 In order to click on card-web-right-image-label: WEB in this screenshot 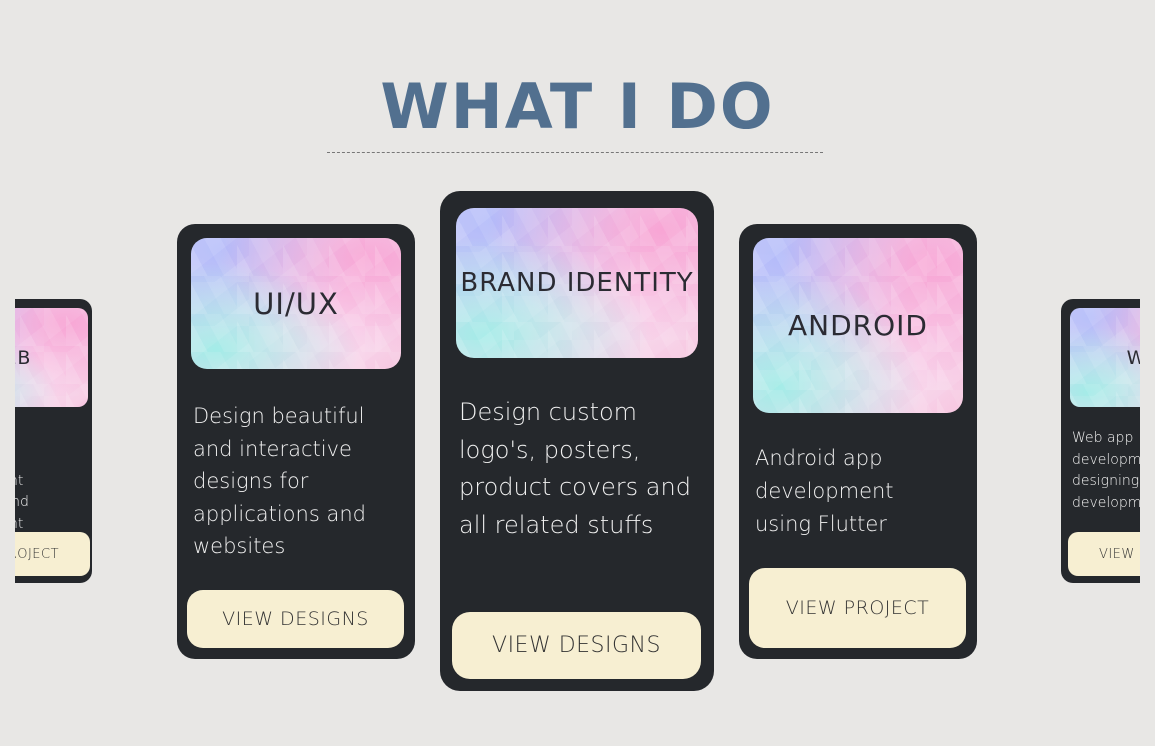, I will do `click(1133, 357)`.